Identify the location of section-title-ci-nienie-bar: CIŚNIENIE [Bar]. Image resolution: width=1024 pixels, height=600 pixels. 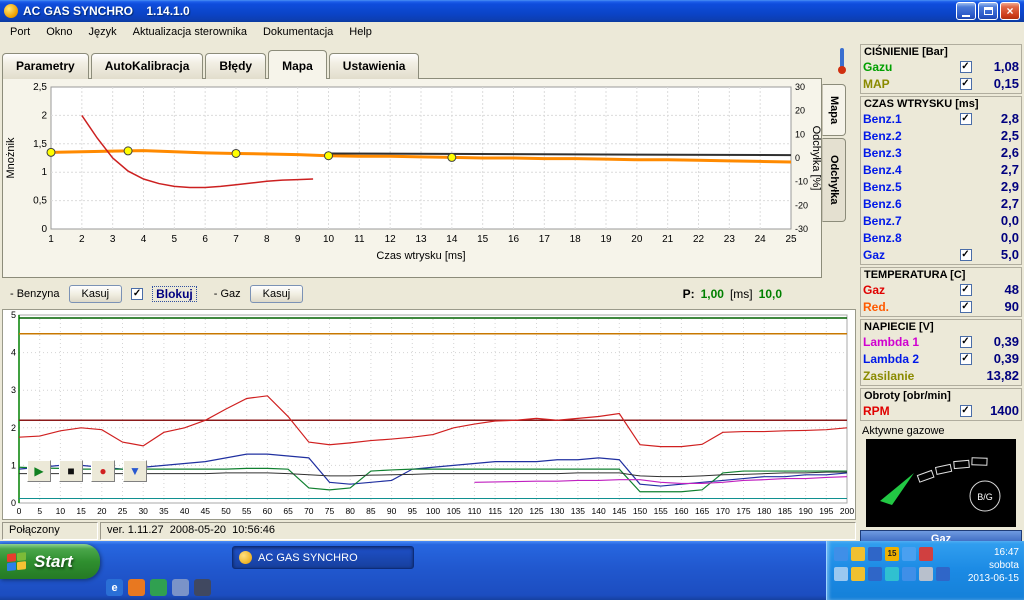
(906, 52).